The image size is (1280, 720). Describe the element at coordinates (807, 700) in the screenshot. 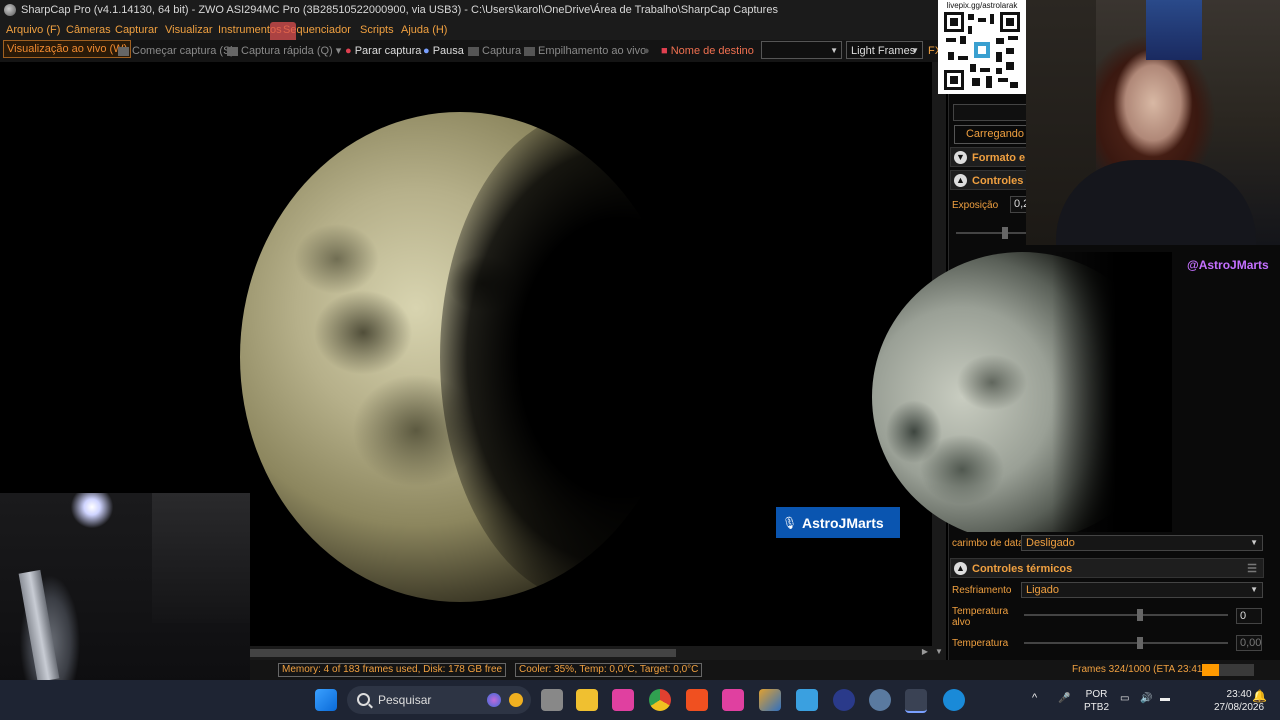

I see `photos-icon` at that location.